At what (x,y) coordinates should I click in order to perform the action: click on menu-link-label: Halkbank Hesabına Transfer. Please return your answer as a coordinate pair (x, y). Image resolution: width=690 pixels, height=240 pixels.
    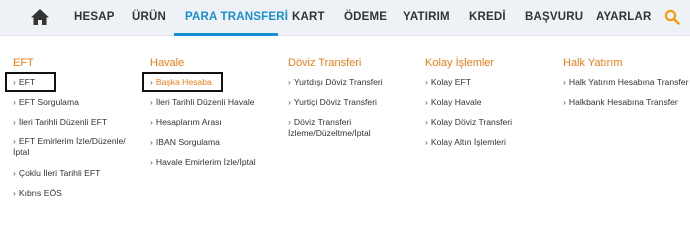
    Looking at the image, I should click on (623, 102).